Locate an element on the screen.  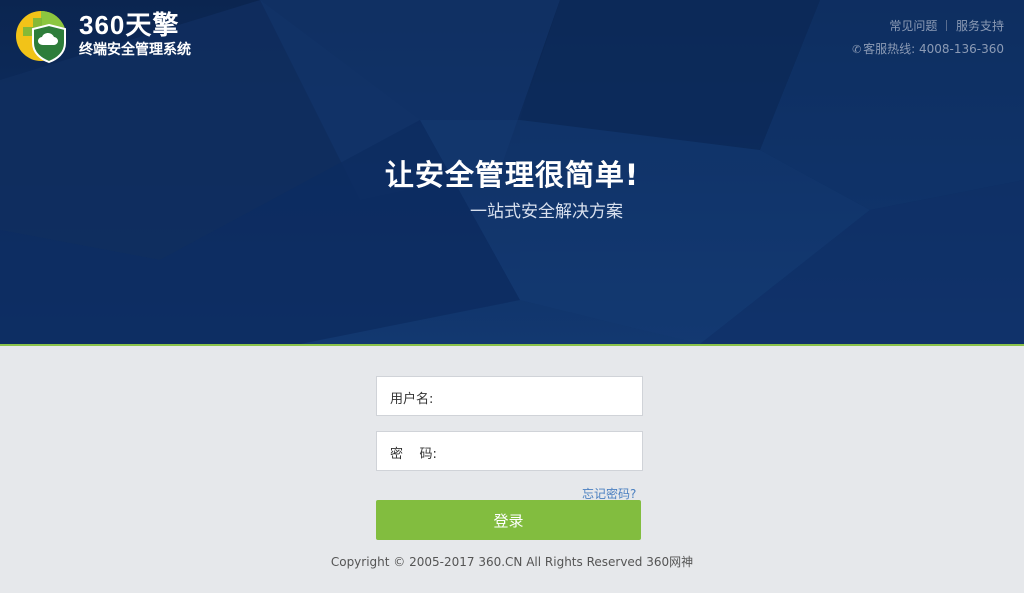
link-divider is located at coordinates (947, 25).